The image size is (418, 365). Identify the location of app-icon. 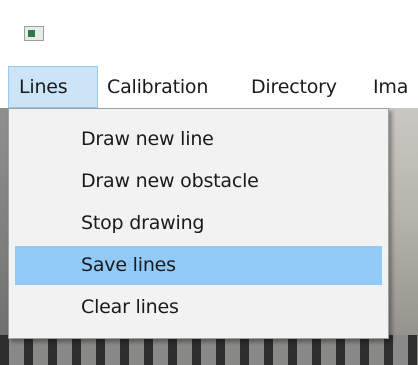
(34, 33).